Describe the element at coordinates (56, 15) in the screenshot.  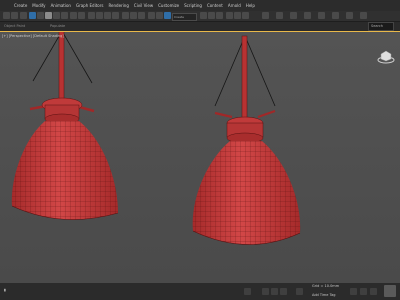
I see `rotate-icon` at that location.